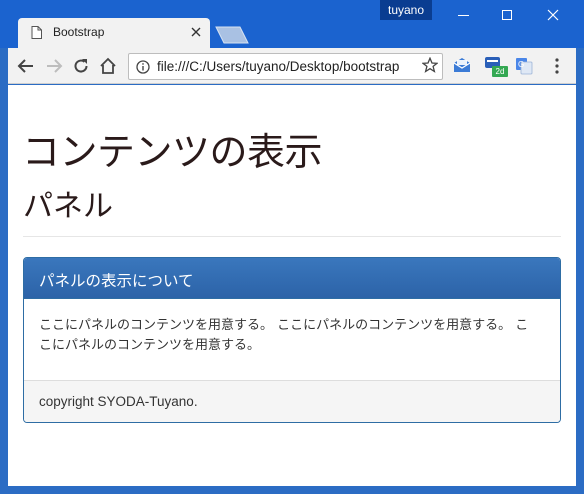  I want to click on maximize-button, so click(507, 15).